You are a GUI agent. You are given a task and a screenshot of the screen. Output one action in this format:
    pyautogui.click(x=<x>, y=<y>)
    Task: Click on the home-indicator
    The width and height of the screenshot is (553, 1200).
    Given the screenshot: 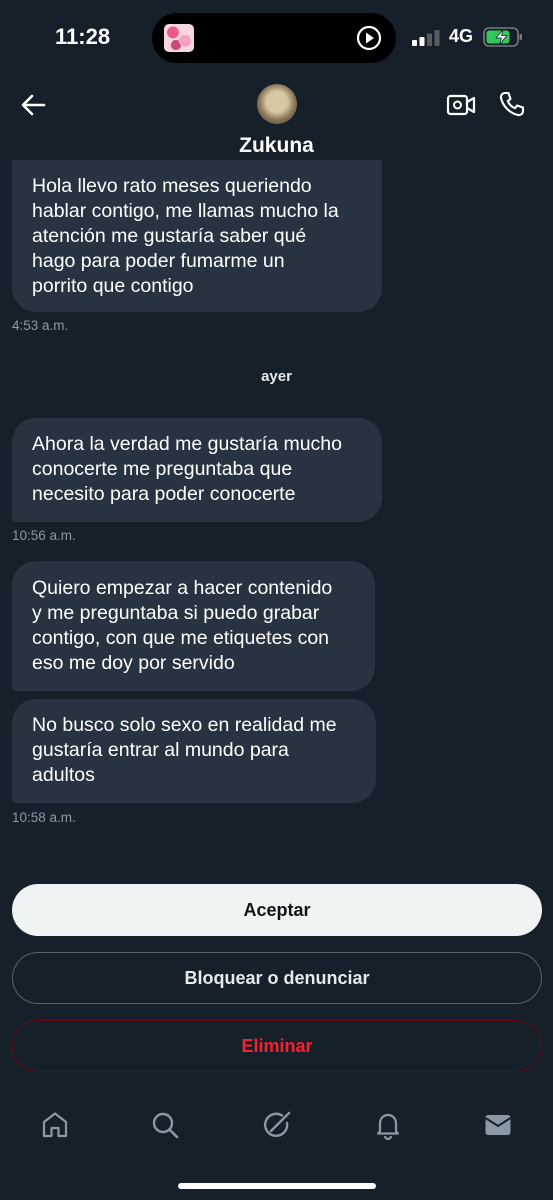 What is the action you would take?
    pyautogui.click(x=277, y=1186)
    